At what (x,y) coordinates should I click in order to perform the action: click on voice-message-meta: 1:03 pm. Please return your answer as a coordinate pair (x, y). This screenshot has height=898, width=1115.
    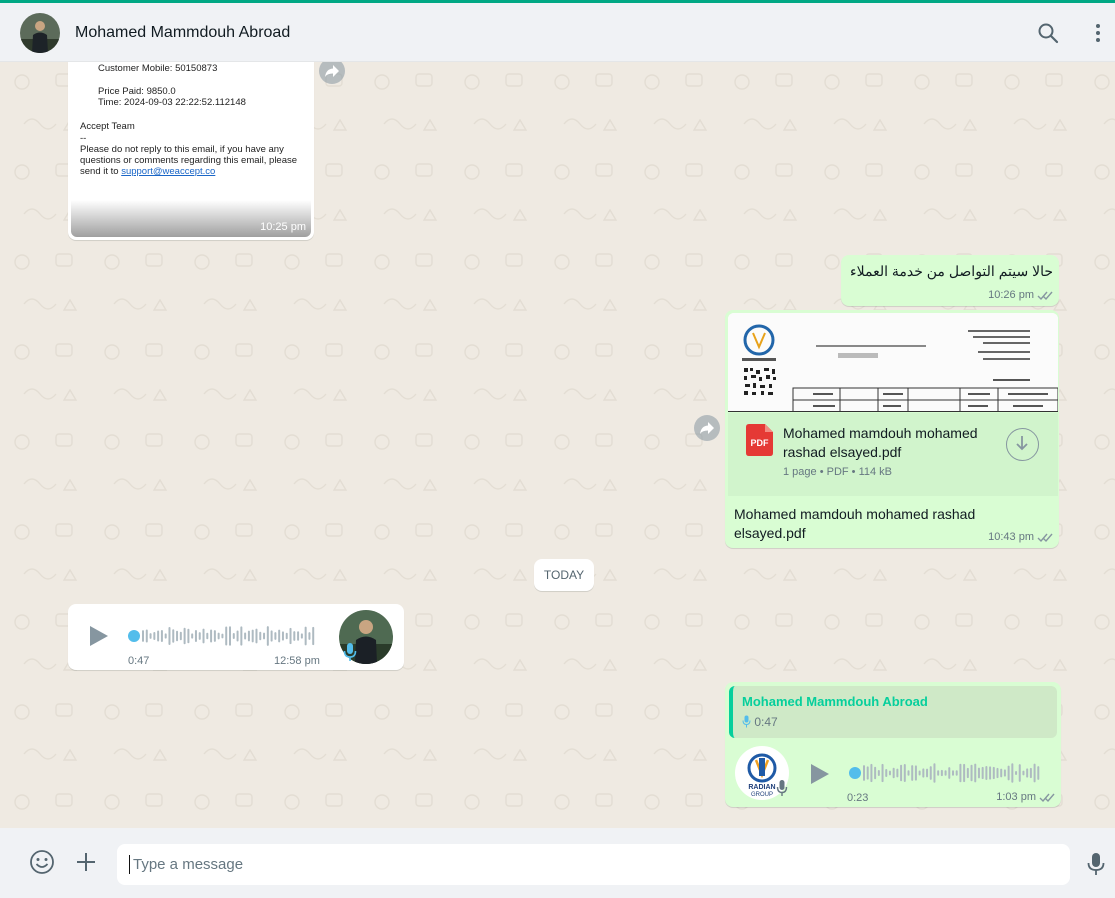
    Looking at the image, I should click on (1025, 797).